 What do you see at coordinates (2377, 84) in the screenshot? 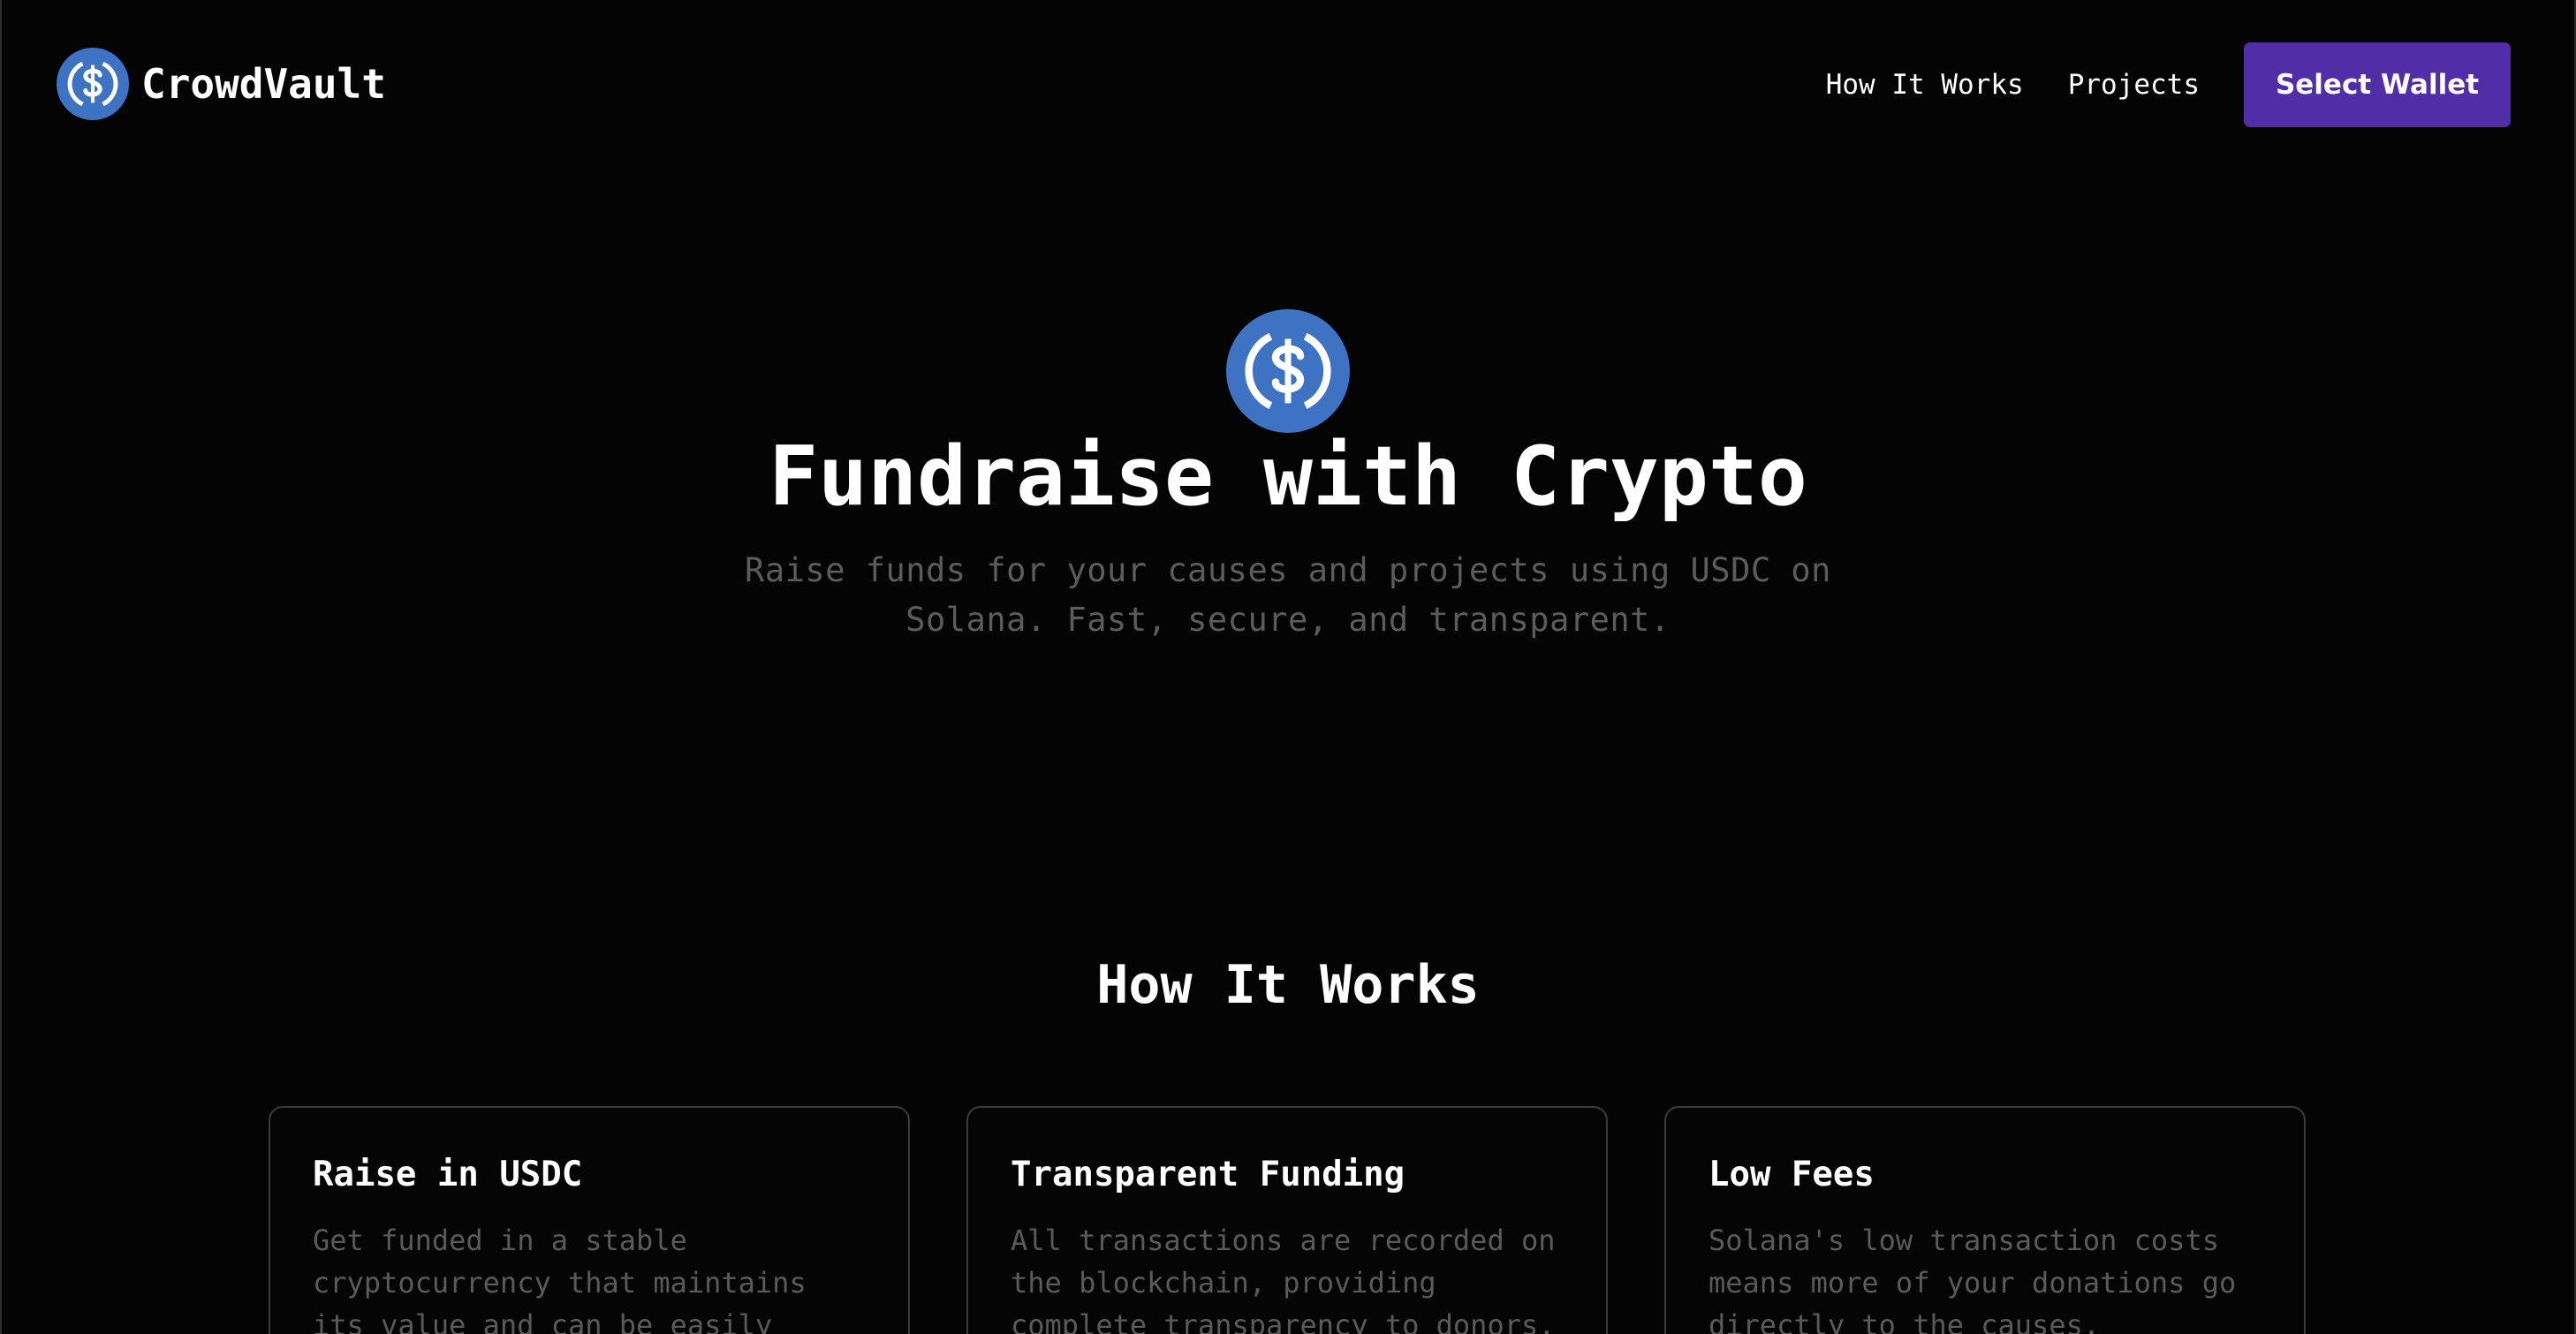
I see `select-wallet-button: Select Wallet` at bounding box center [2377, 84].